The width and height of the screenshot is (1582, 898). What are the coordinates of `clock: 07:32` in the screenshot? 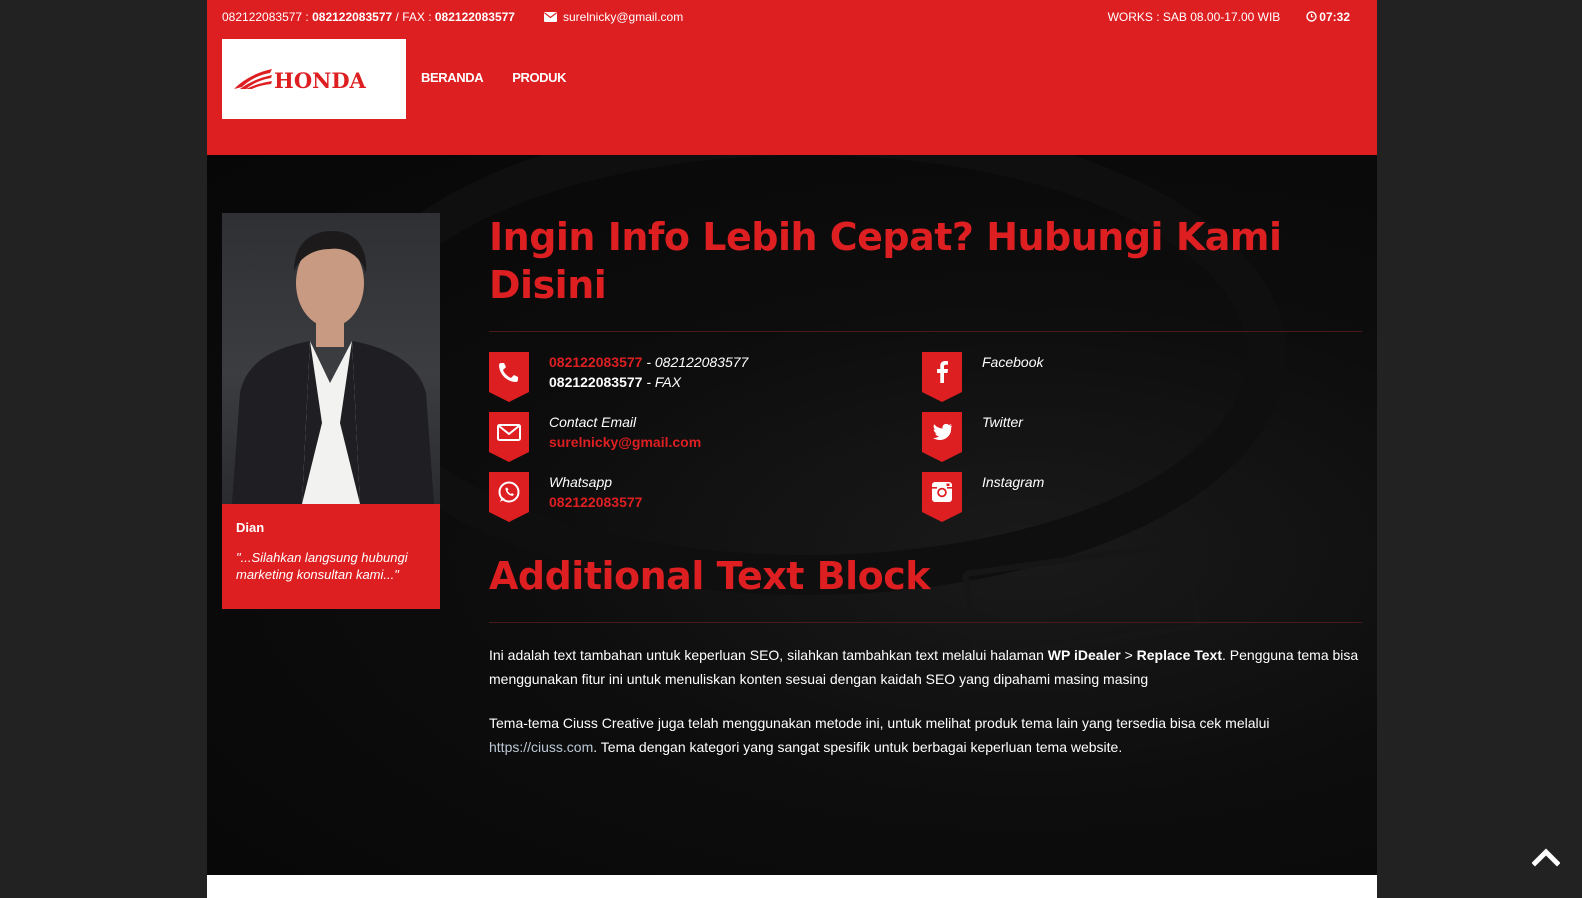 It's located at (1328, 17).